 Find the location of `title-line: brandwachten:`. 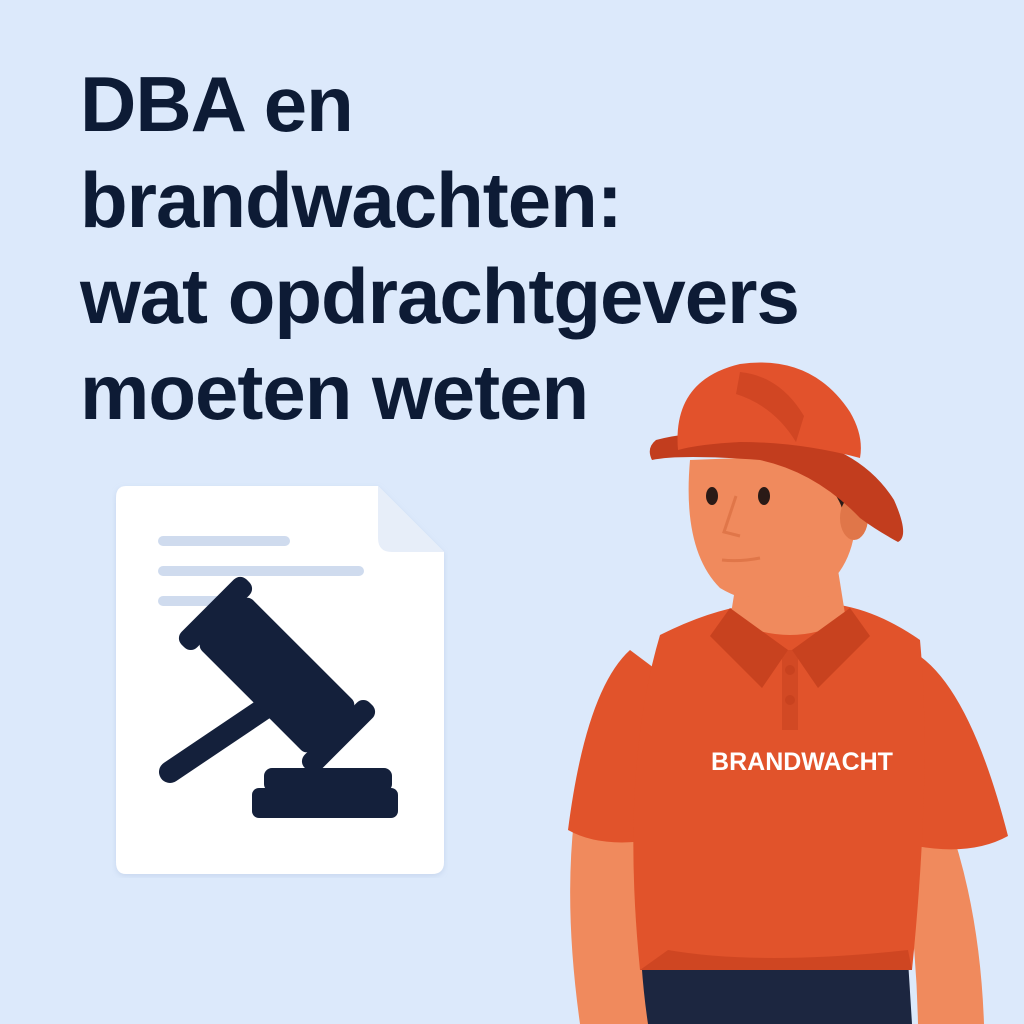

title-line: brandwachten: is located at coordinates (351, 200).